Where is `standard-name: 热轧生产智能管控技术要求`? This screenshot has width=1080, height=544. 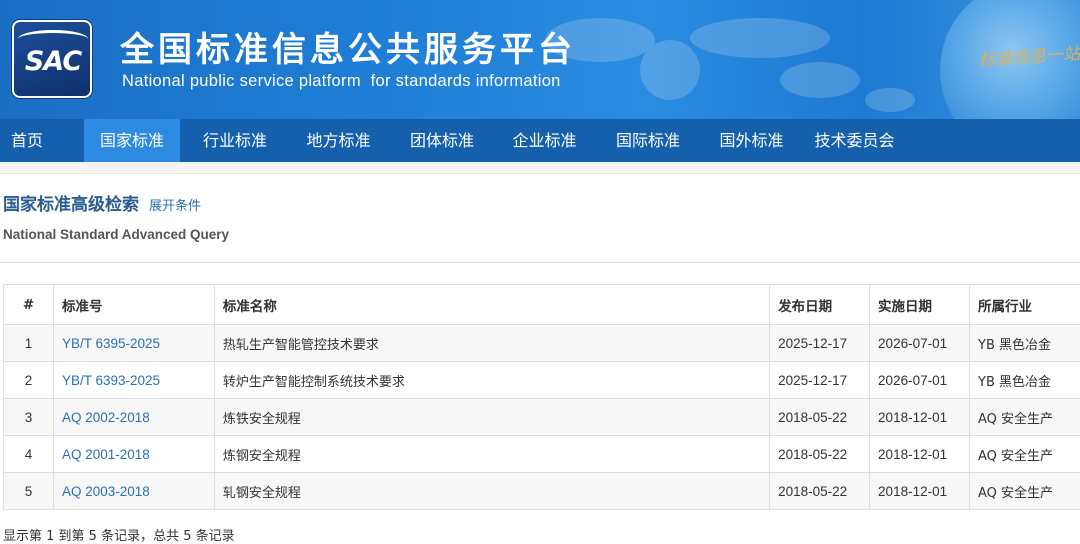
standard-name: 热轧生产智能管控技术要求 is located at coordinates (491, 343).